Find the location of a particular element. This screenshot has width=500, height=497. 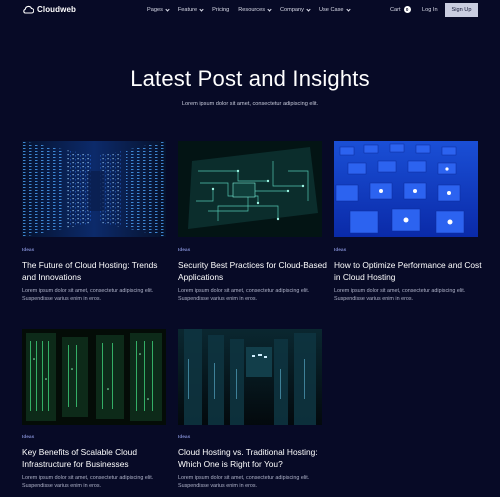

menu-item-company: Company is located at coordinates (295, 9).